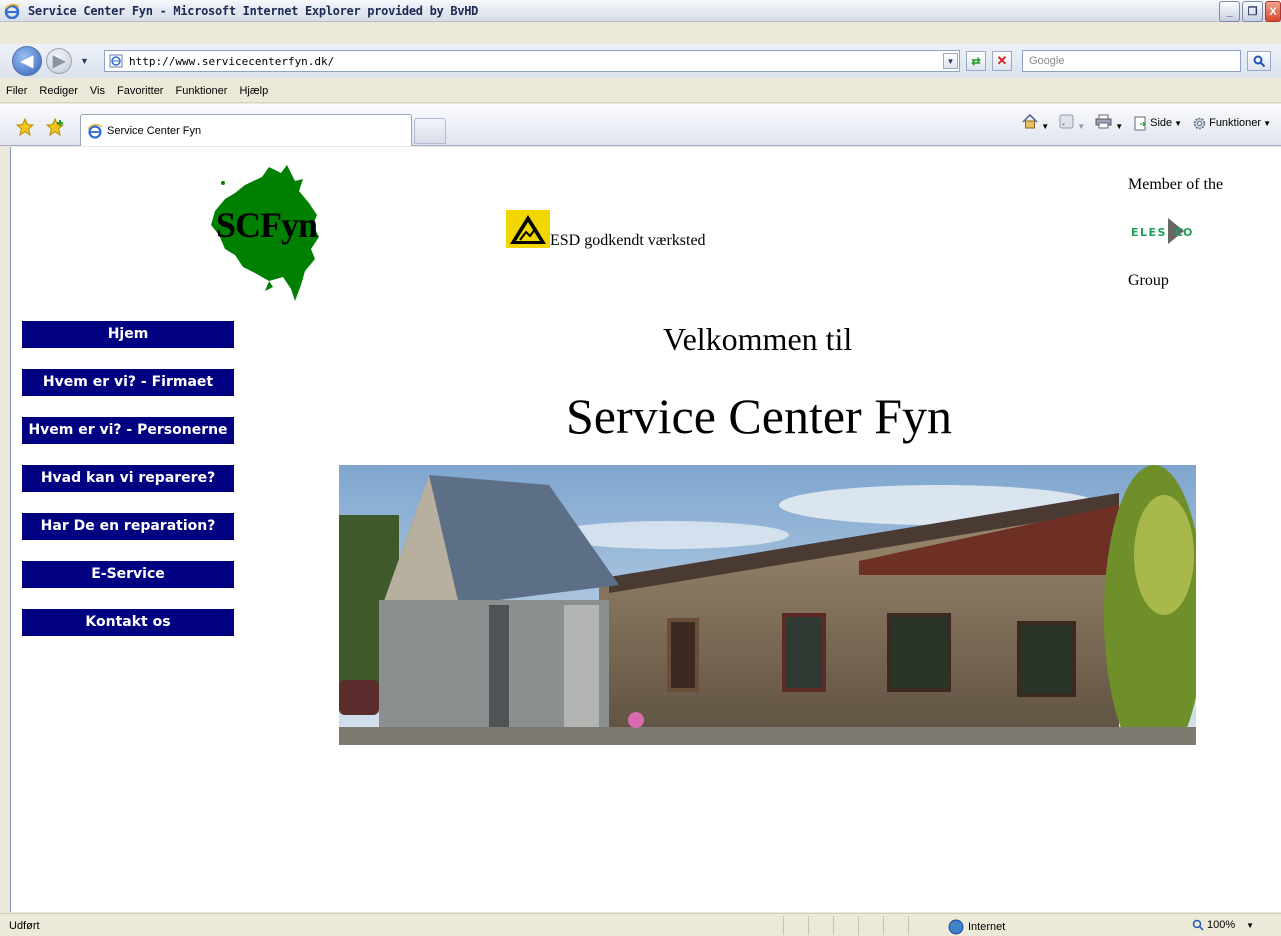 The height and width of the screenshot is (936, 1281). What do you see at coordinates (128, 478) in the screenshot?
I see `nav-what-we-repair: Hvad kan vi reparere?` at bounding box center [128, 478].